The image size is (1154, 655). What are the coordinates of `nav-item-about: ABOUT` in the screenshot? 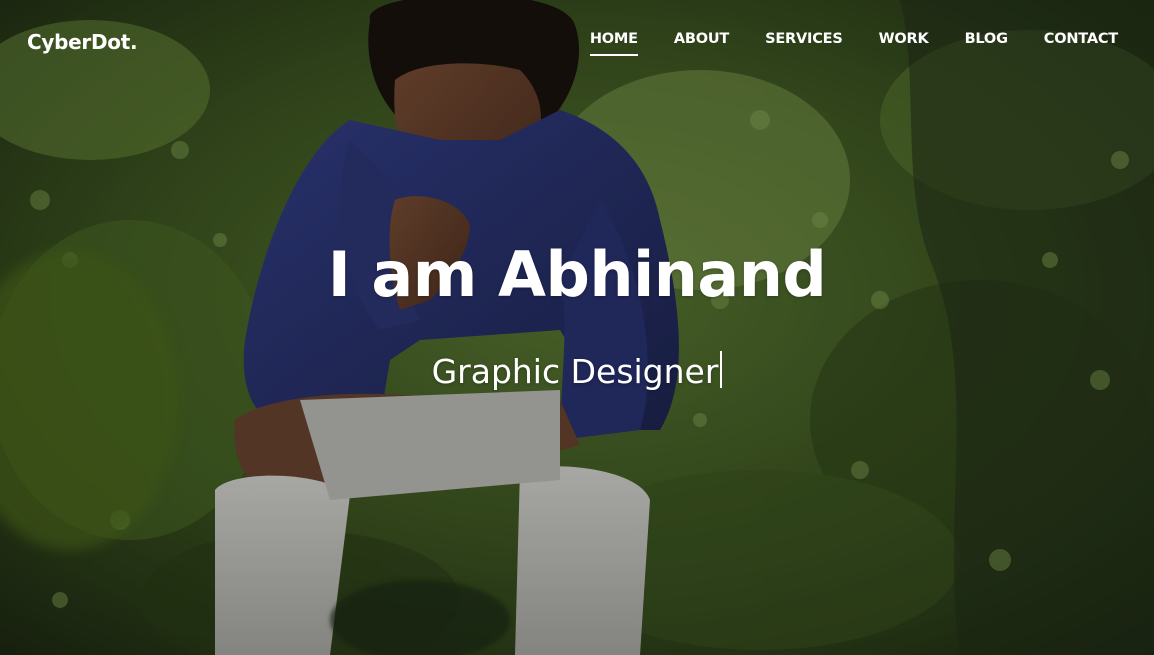 It's located at (701, 42).